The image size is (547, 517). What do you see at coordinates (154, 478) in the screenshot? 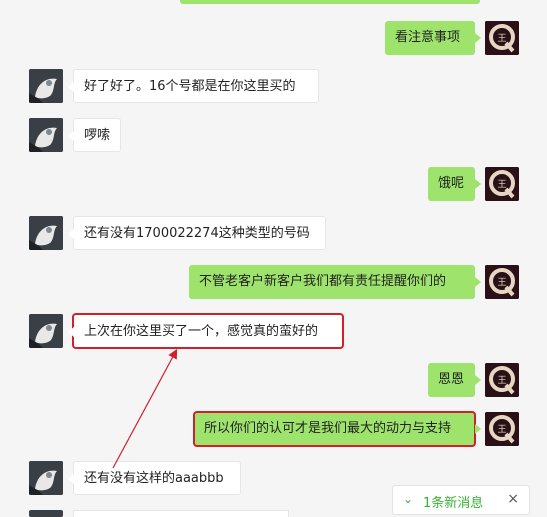
I see `message-bubble-incoming: 还有没有这样的aaabbb` at bounding box center [154, 478].